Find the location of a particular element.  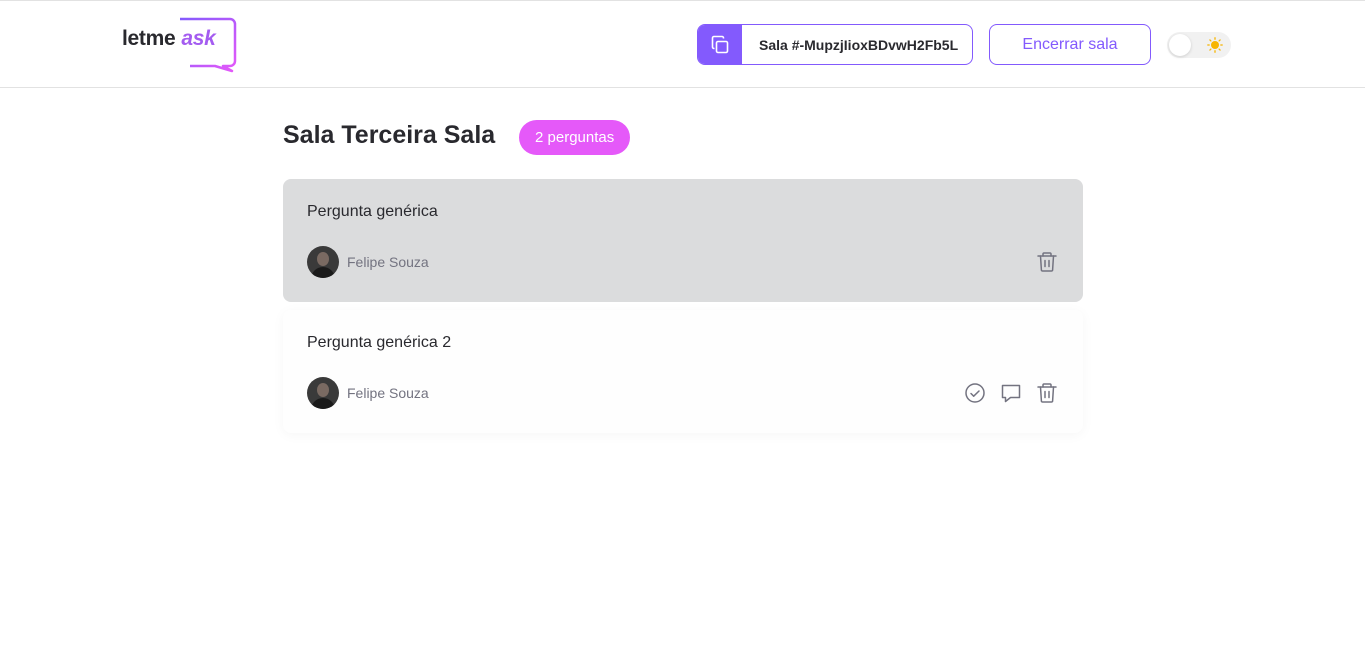

question-content: Pergunta genérica 2 is located at coordinates (379, 342).